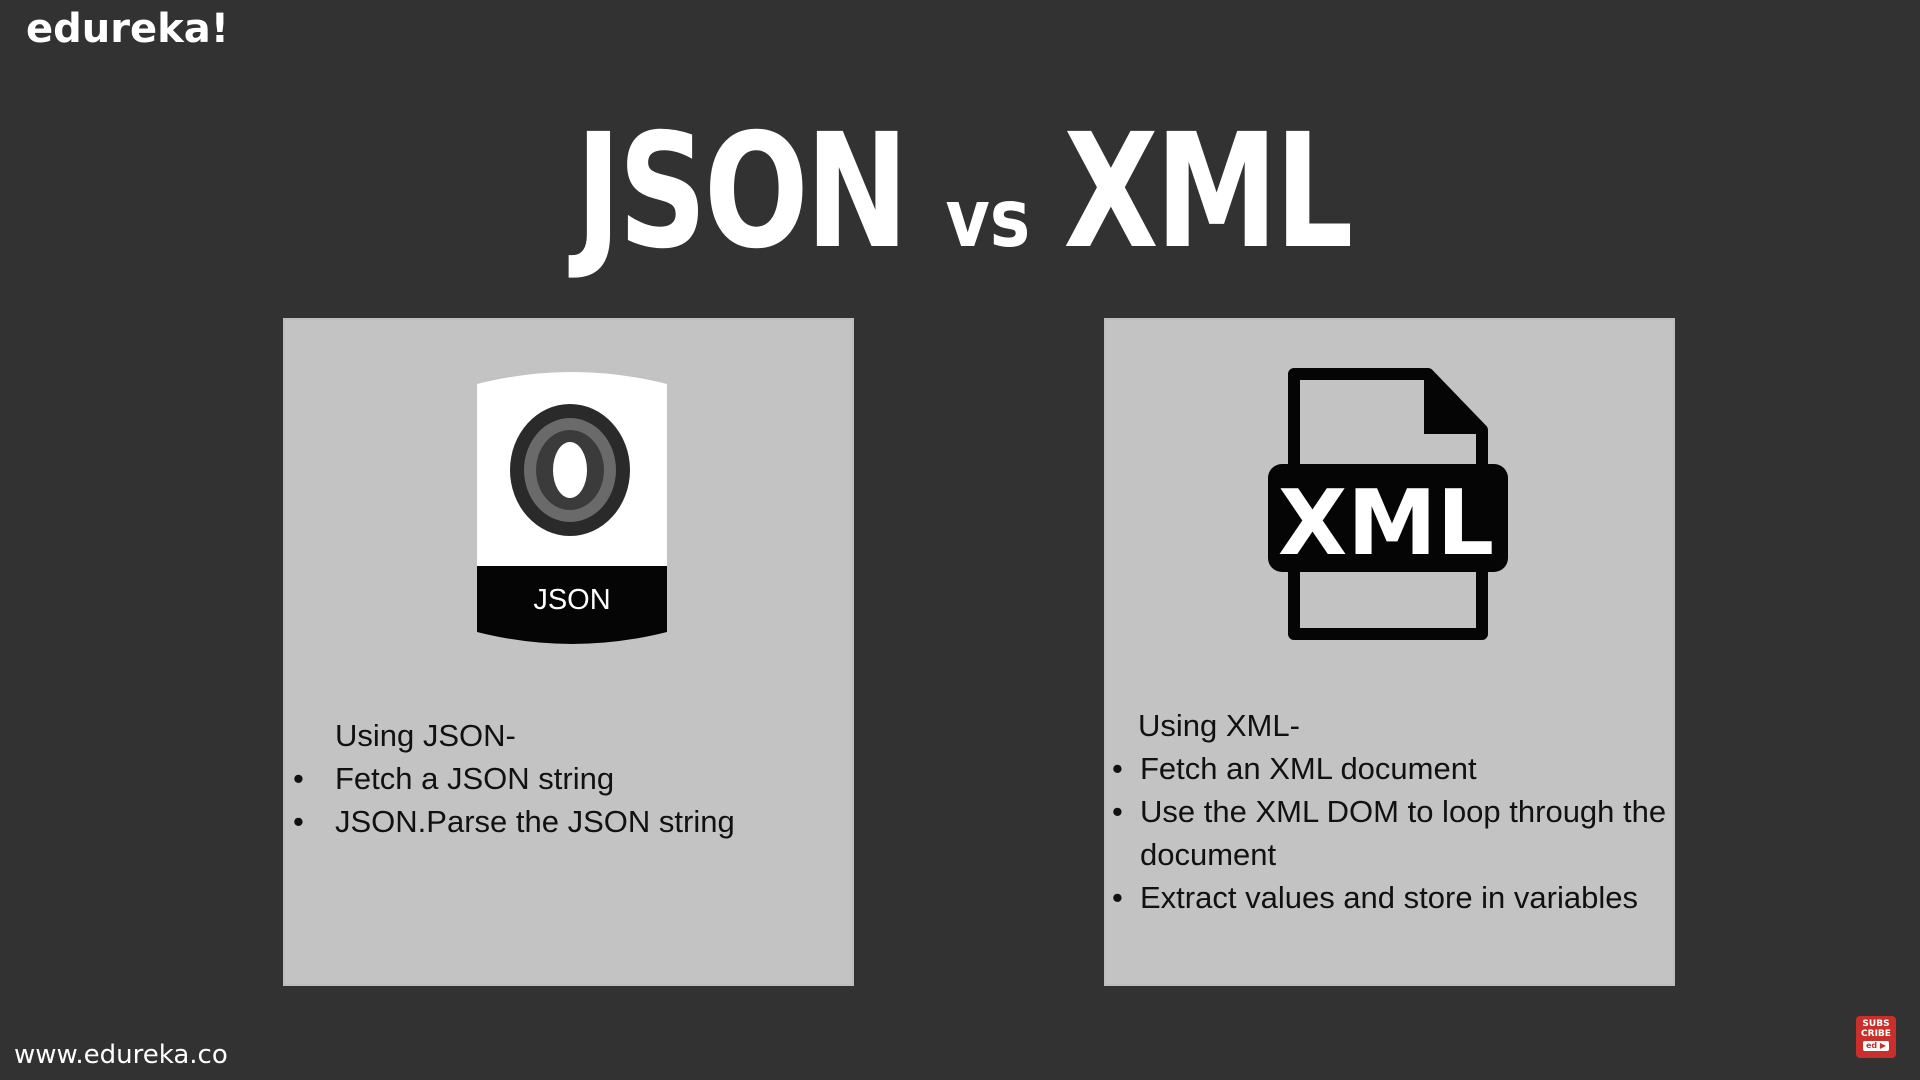  What do you see at coordinates (572, 508) in the screenshot?
I see `json-logo-icon: JSON` at bounding box center [572, 508].